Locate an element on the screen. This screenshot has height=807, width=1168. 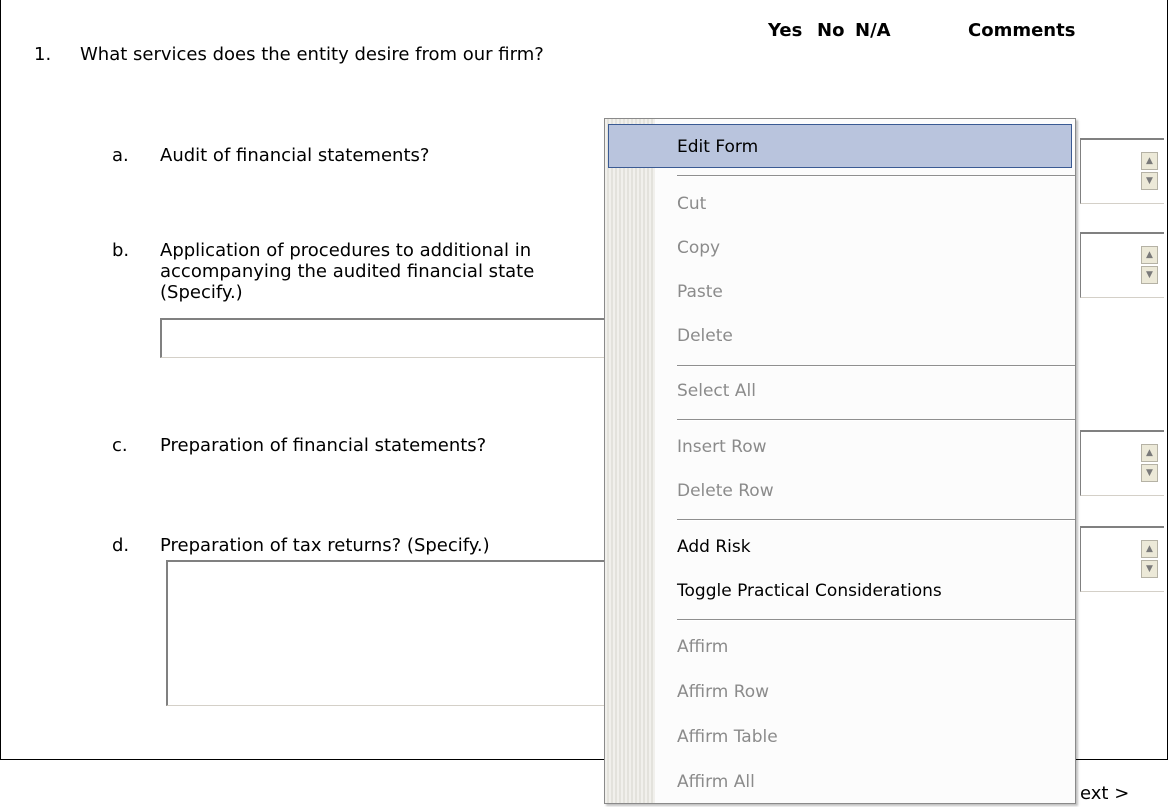
item-d-specify-input is located at coordinates (388, 633).